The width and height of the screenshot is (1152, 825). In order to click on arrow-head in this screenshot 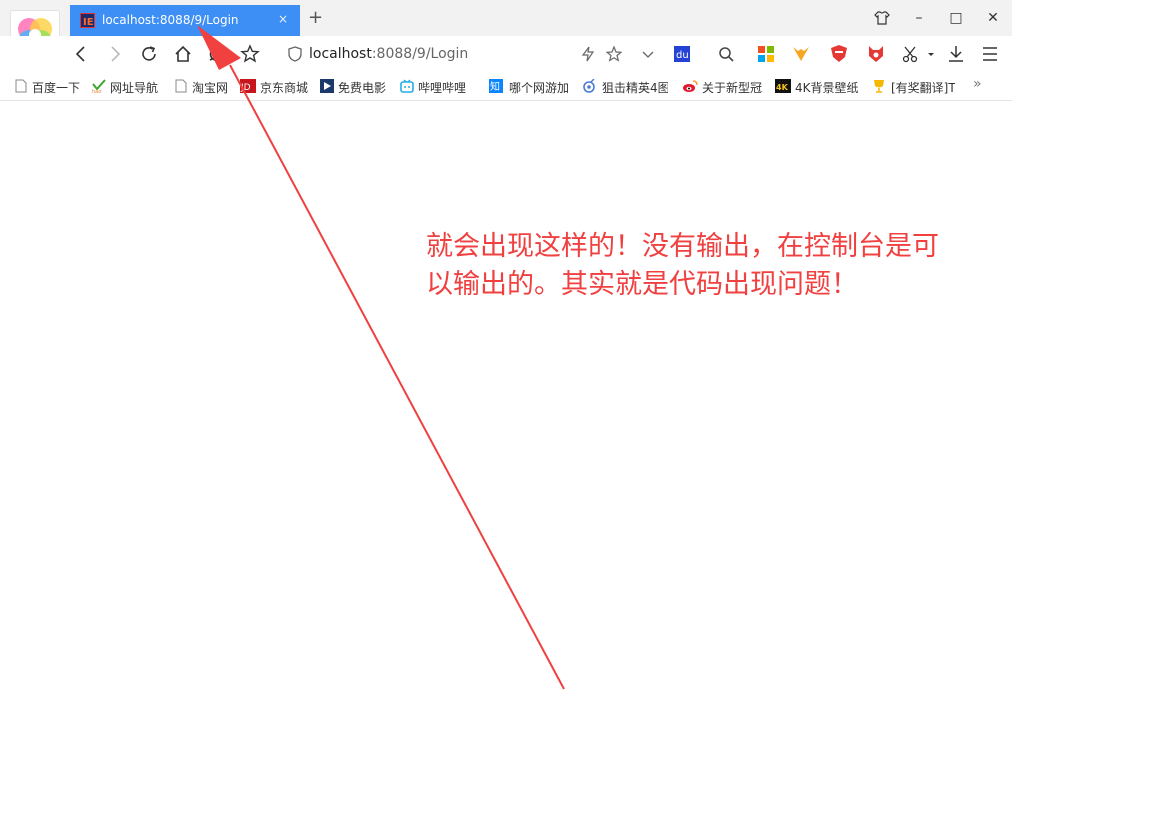, I will do `click(219, 47)`.